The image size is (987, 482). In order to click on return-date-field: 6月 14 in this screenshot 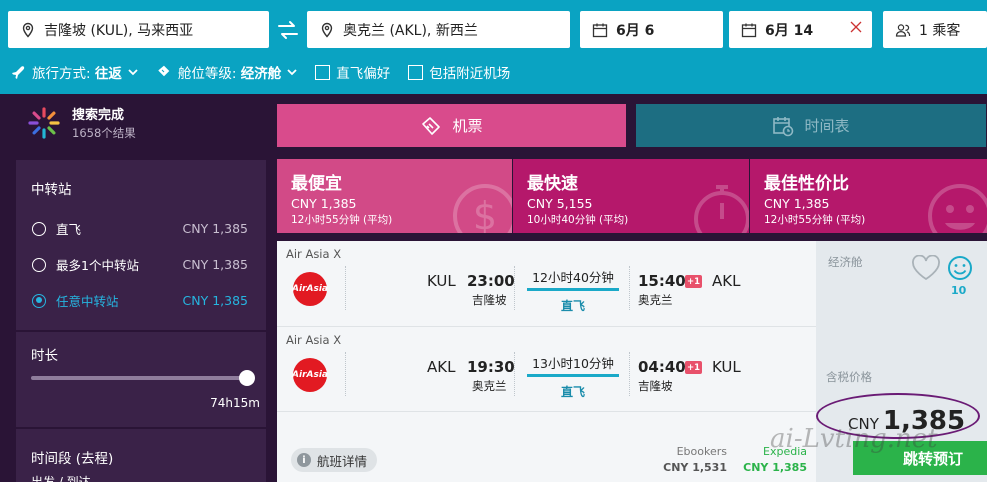, I will do `click(800, 29)`.